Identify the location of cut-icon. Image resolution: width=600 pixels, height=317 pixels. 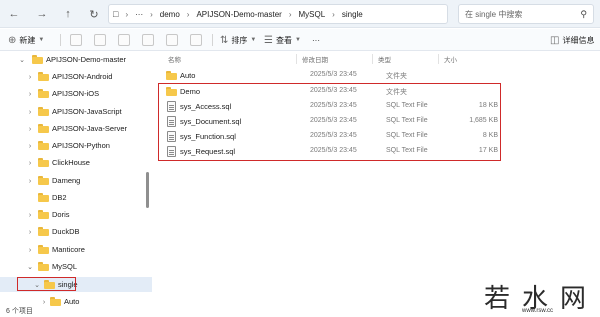
(76, 40).